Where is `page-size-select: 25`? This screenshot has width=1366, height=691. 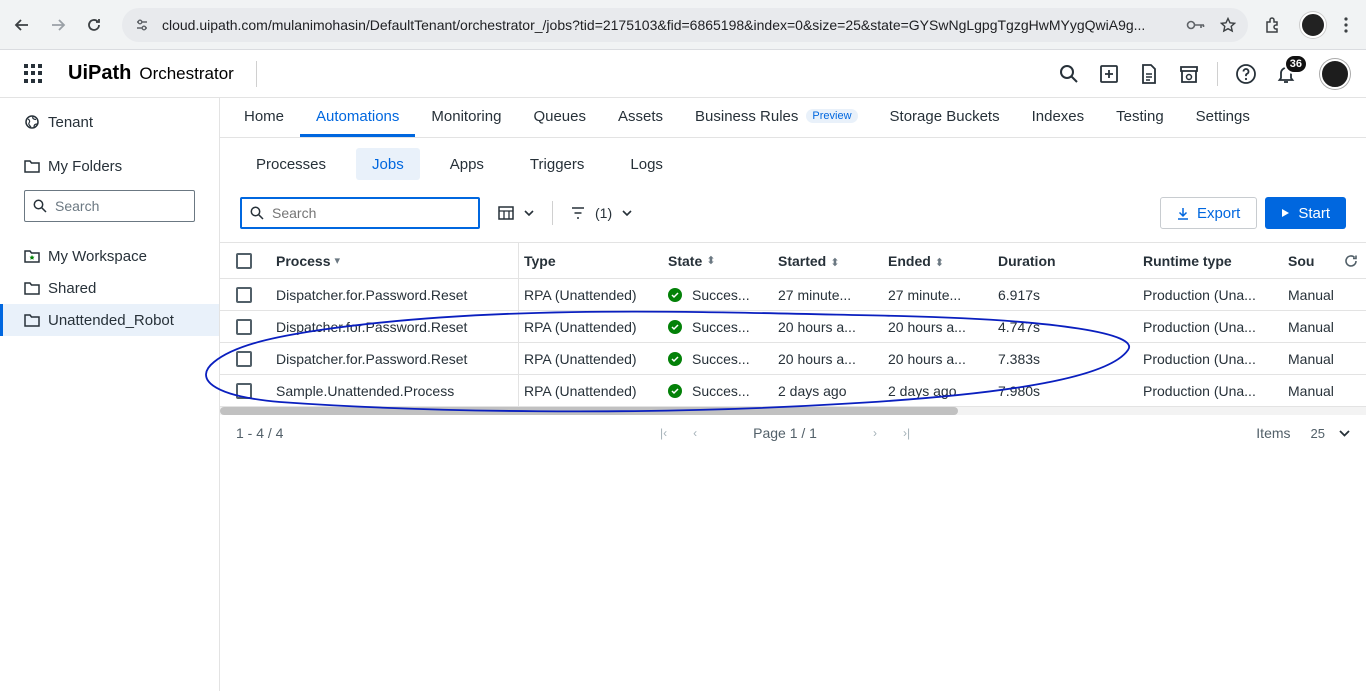 page-size-select: 25 is located at coordinates (1330, 433).